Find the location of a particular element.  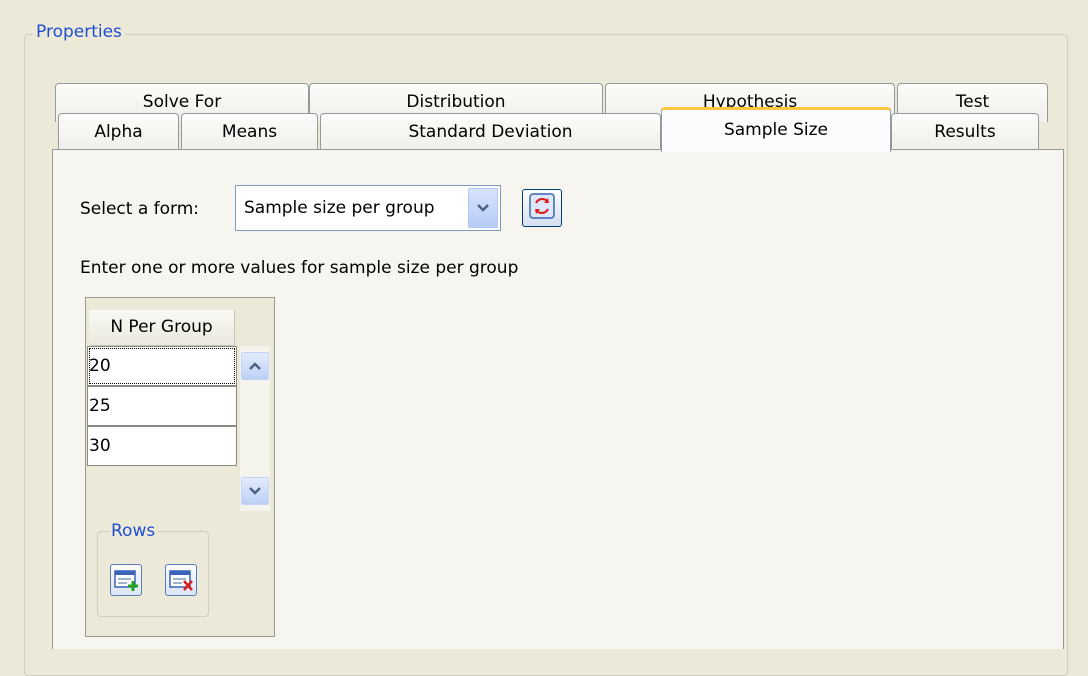

refresh-button is located at coordinates (542, 208).